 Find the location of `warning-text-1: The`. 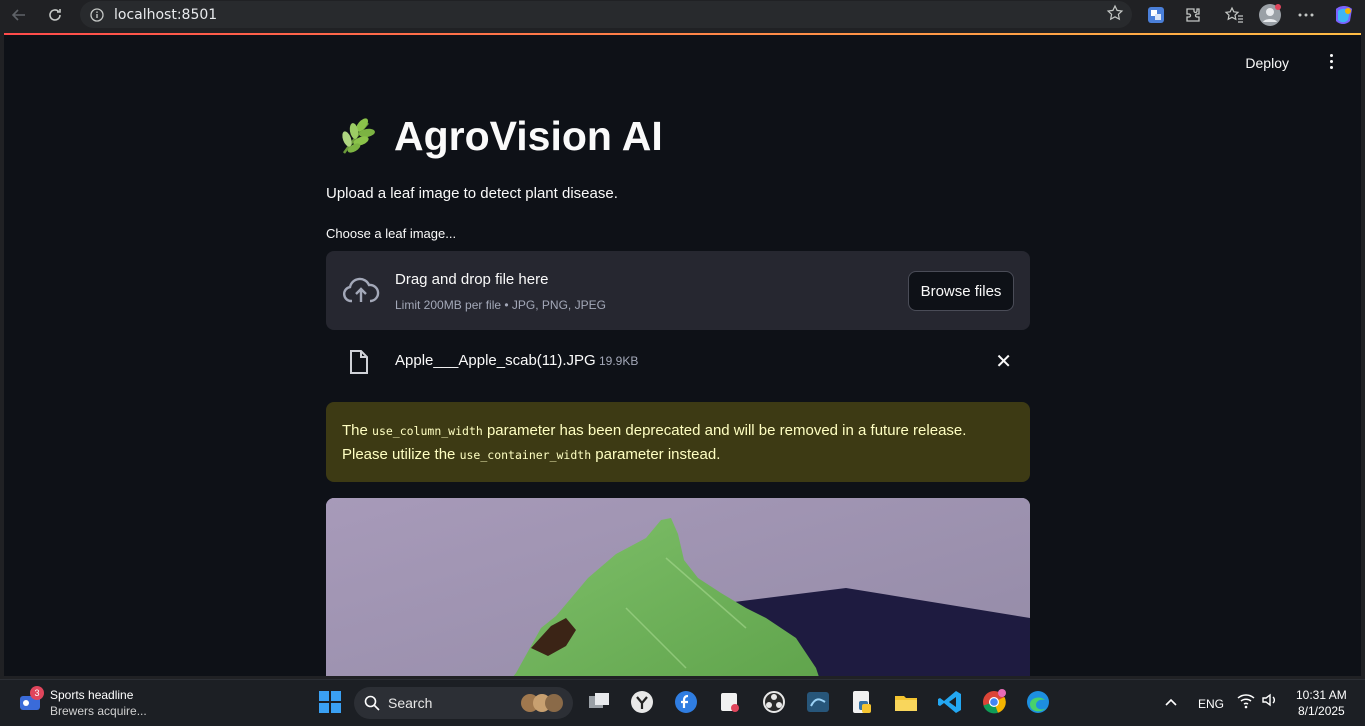

warning-text-1: The is located at coordinates (357, 430).